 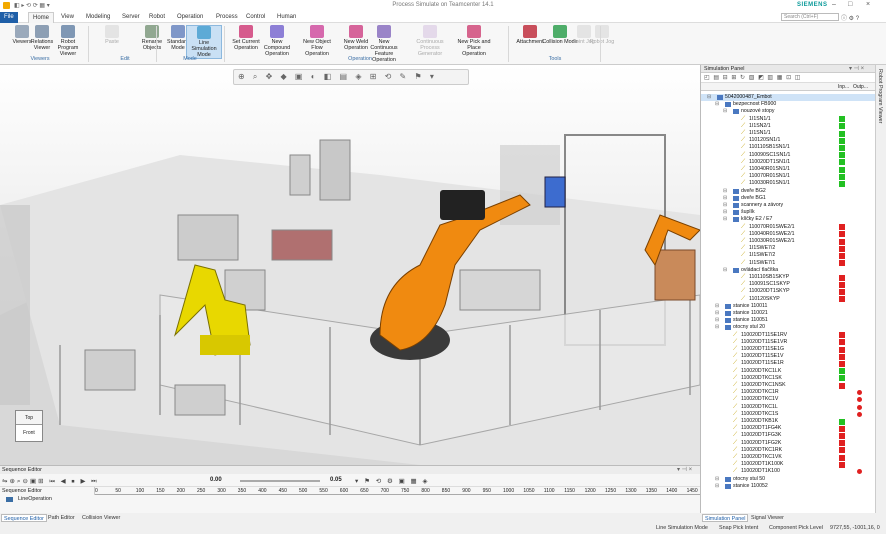 What do you see at coordinates (788, 284) in the screenshot?
I see `tree-row: ⟋ 110091SC1SKYP` at bounding box center [788, 284].